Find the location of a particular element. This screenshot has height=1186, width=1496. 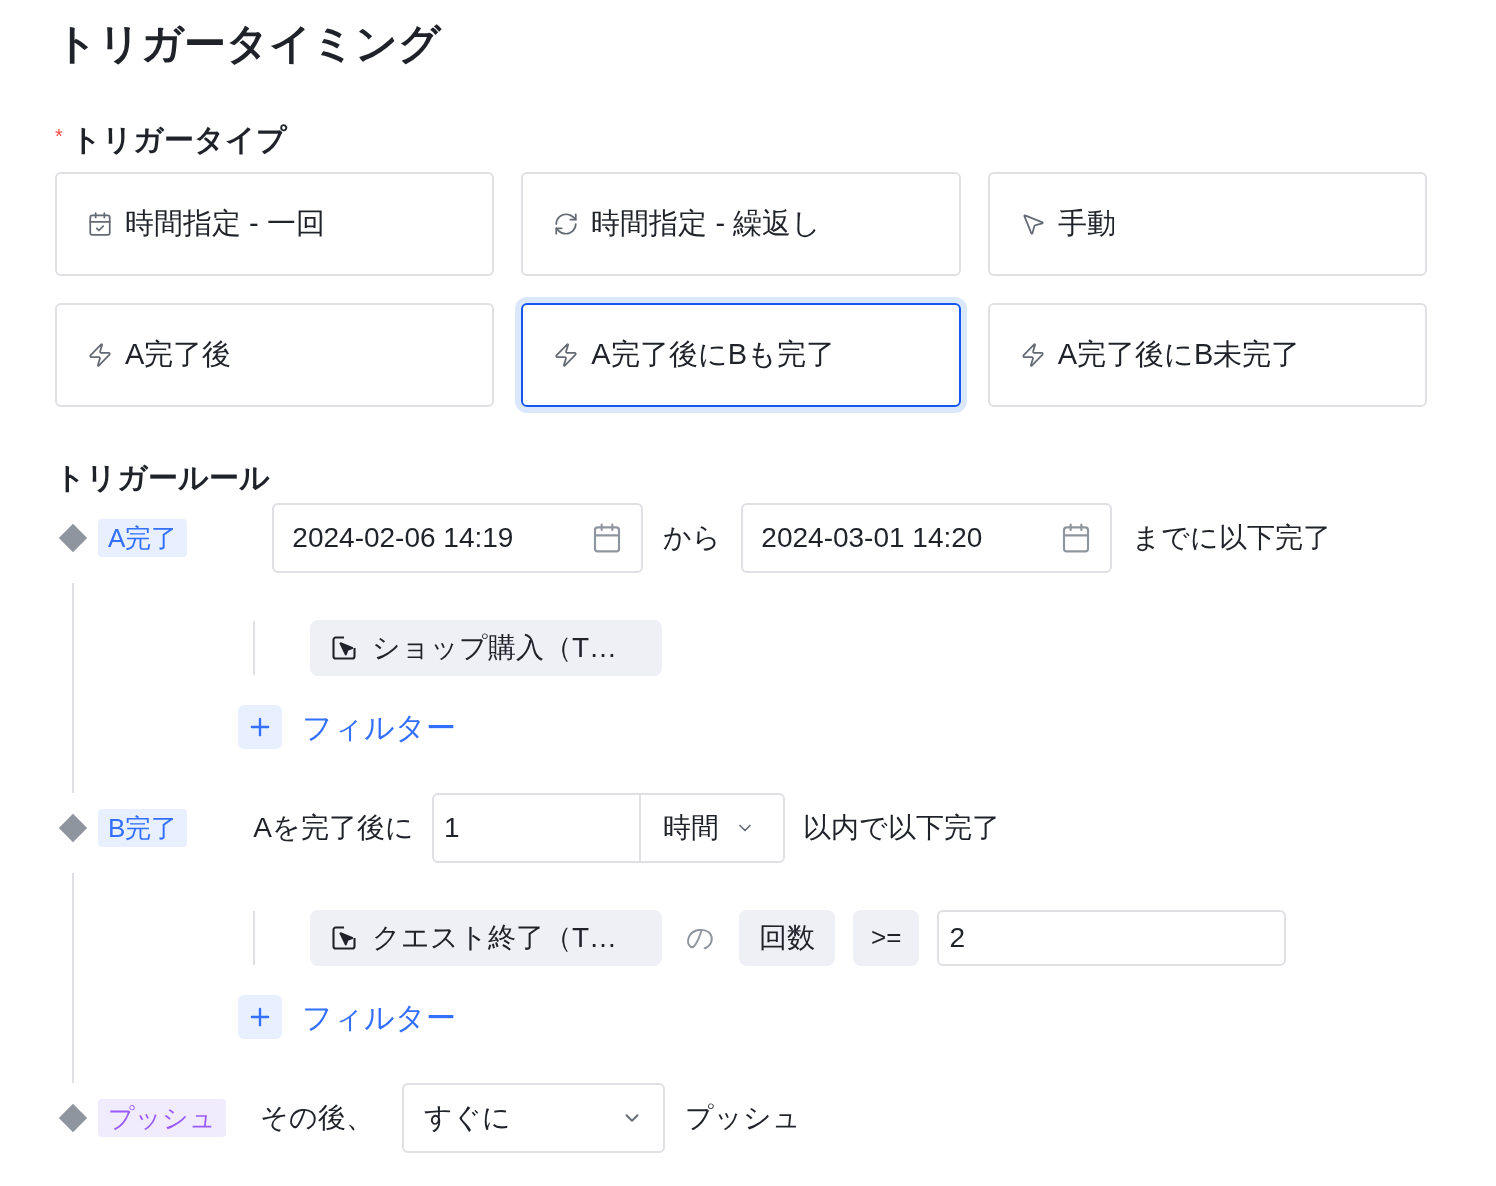

calendar-check-icon is located at coordinates (100, 224).